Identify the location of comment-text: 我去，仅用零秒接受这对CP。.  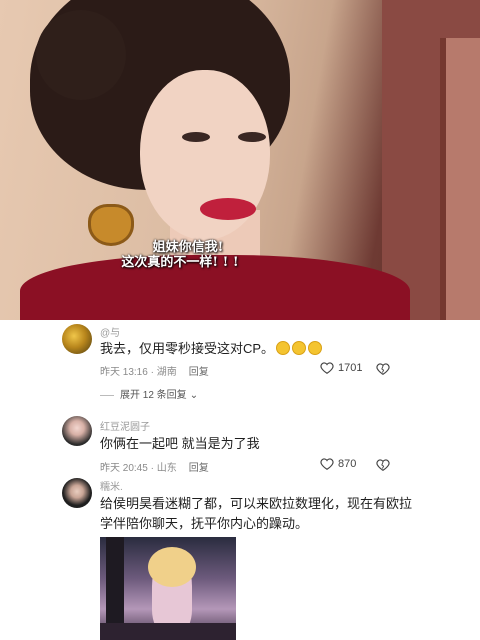
(211, 349).